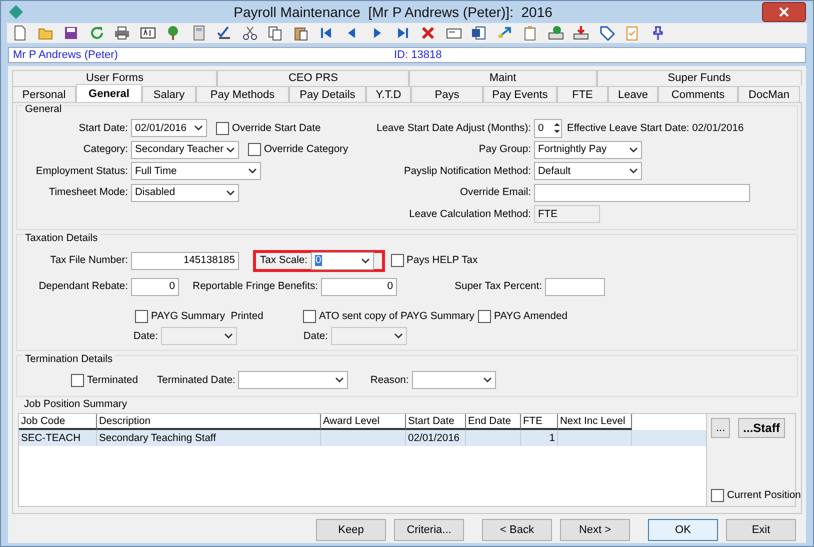 The width and height of the screenshot is (814, 547). Describe the element at coordinates (43, 109) in the screenshot. I see `group-title: General` at that location.